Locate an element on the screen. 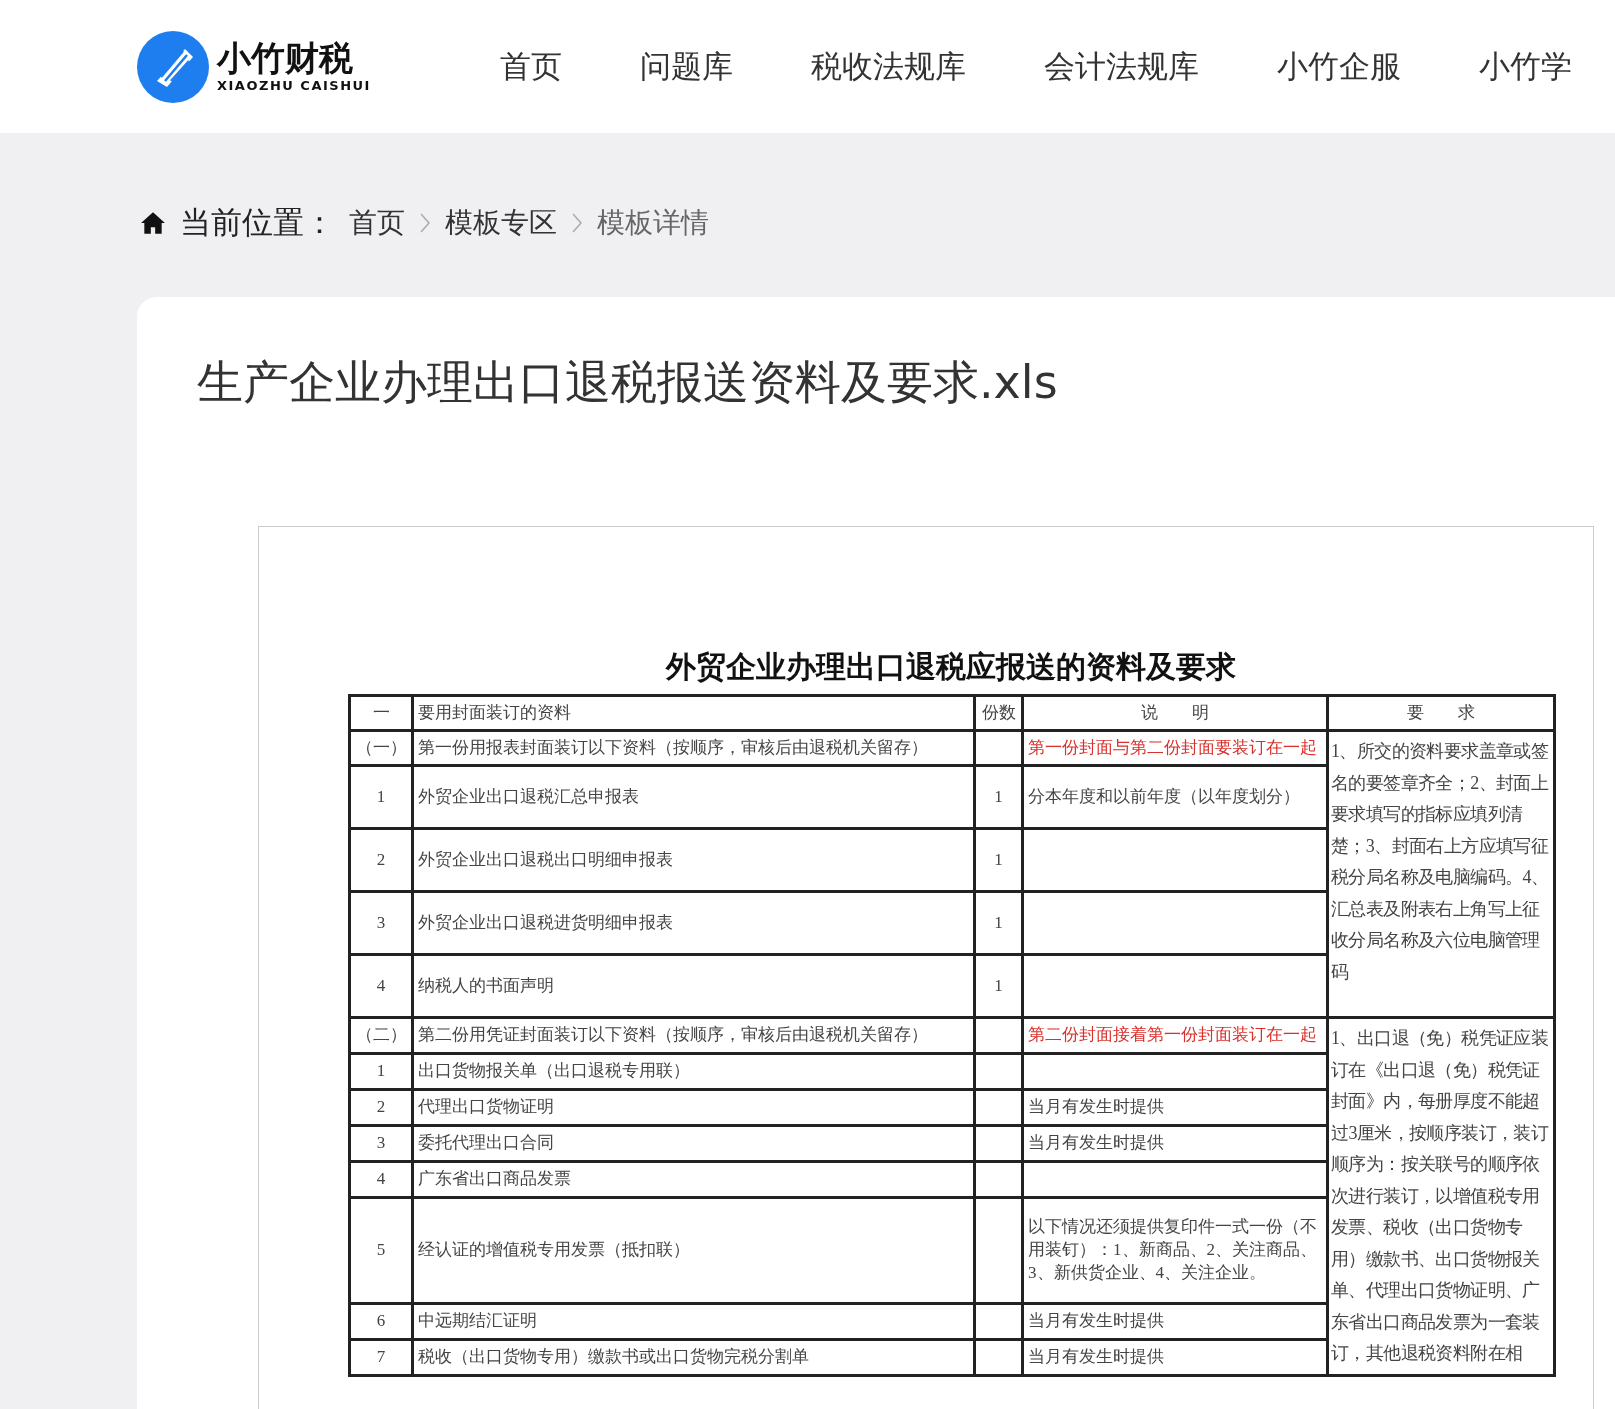 The image size is (1615, 1409). nav-link: 小竹企服 is located at coordinates (1339, 66).